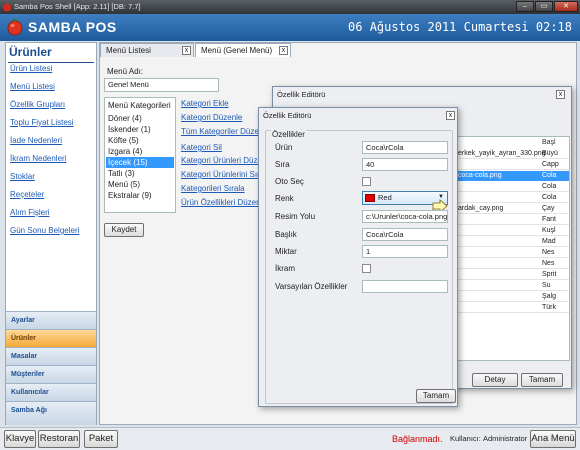 Image resolution: width=580 pixels, height=450 pixels. Describe the element at coordinates (495, 380) in the screenshot. I see `detail-button: Detay` at that location.